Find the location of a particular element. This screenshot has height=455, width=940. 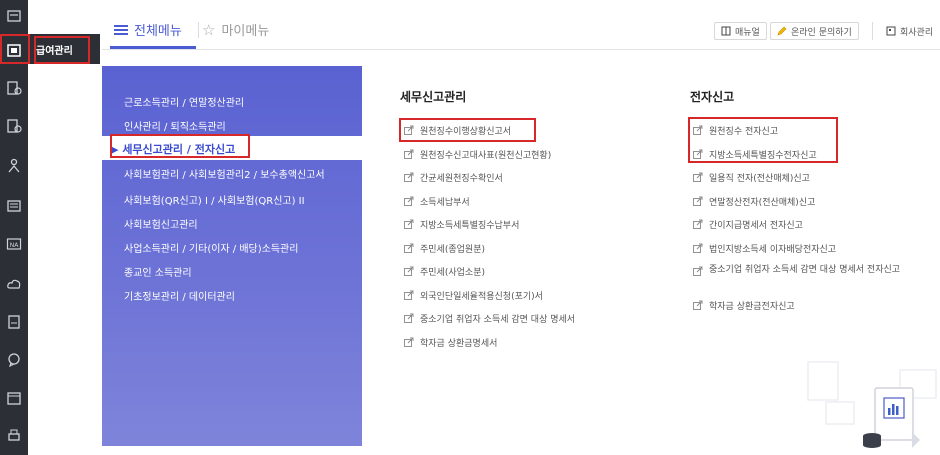

payroll-icon is located at coordinates (14, 50).